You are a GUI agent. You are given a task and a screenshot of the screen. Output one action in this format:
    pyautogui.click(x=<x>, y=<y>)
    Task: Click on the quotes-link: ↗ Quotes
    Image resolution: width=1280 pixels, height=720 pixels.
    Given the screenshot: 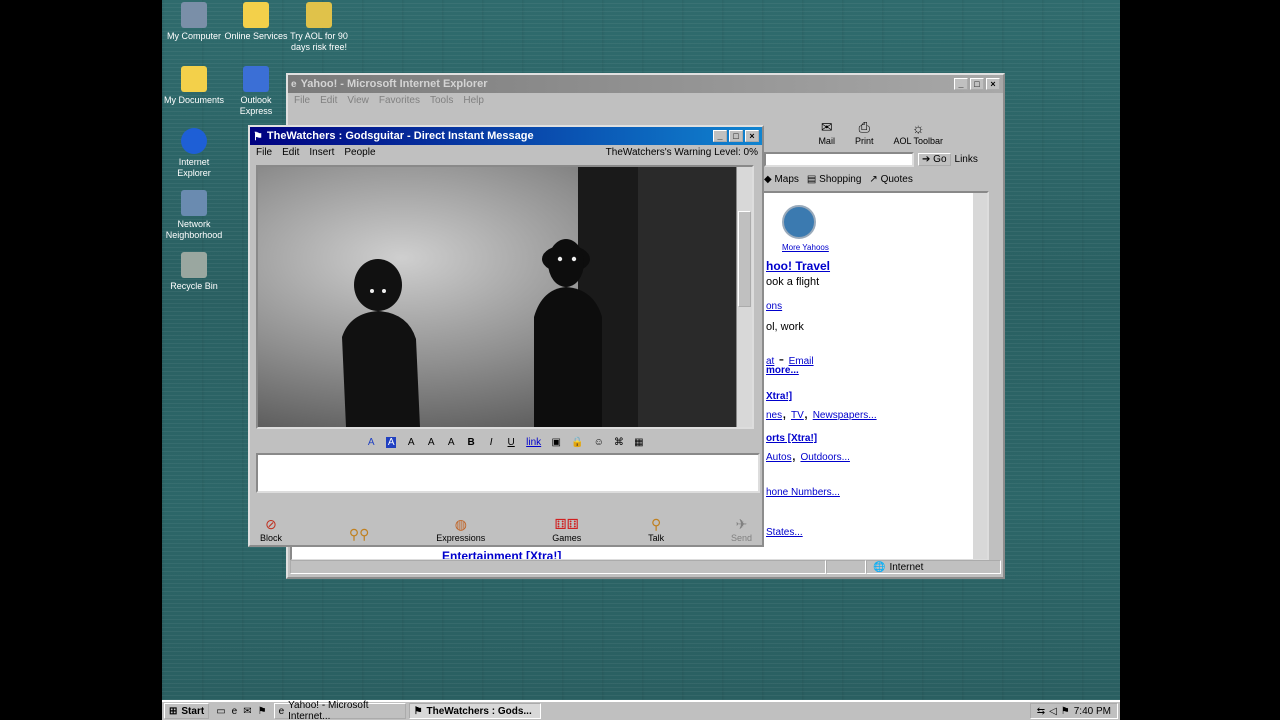 What is the action you would take?
    pyautogui.click(x=890, y=179)
    